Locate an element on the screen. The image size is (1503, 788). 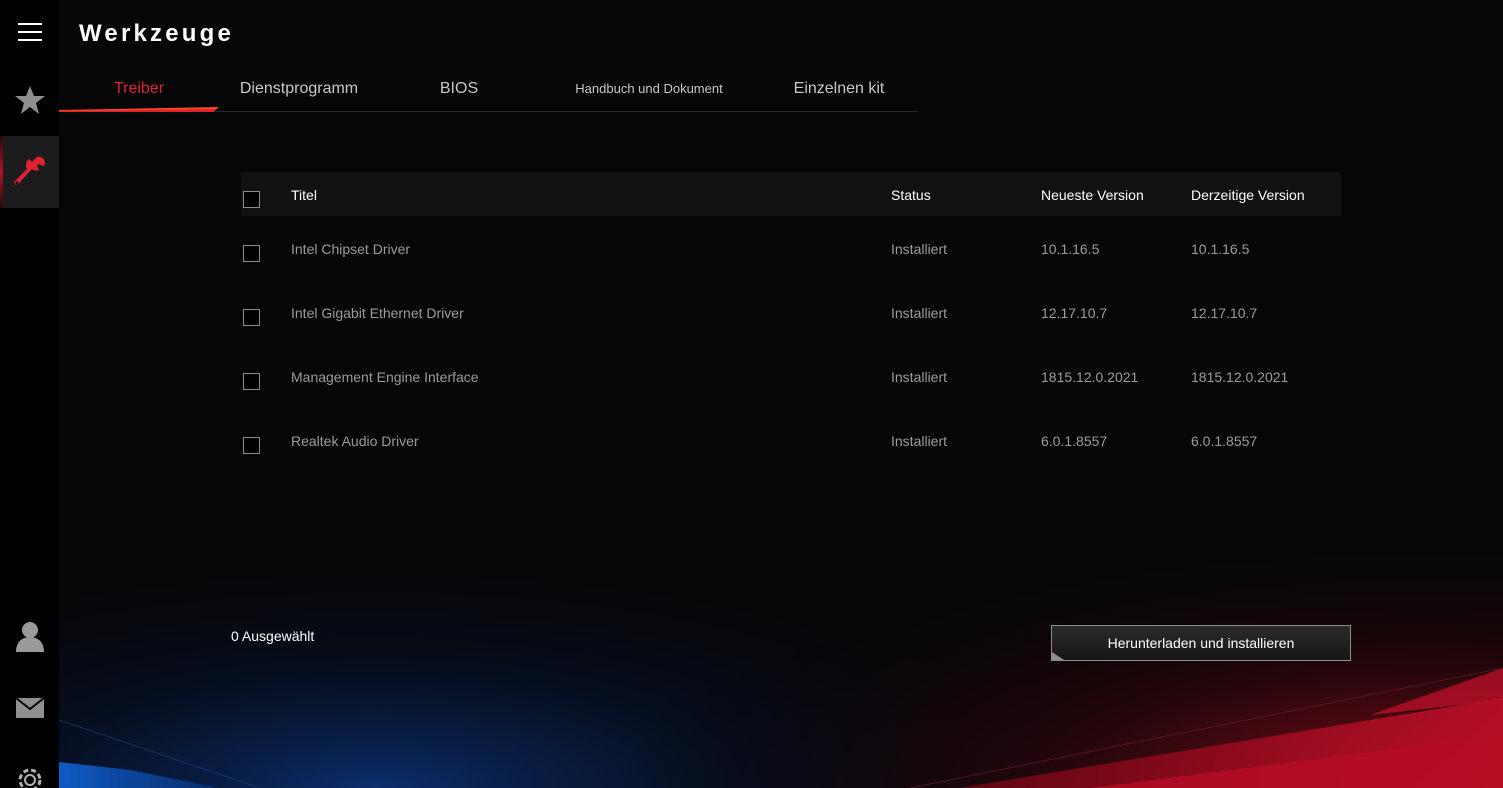
wrench-icon is located at coordinates (29, 170).